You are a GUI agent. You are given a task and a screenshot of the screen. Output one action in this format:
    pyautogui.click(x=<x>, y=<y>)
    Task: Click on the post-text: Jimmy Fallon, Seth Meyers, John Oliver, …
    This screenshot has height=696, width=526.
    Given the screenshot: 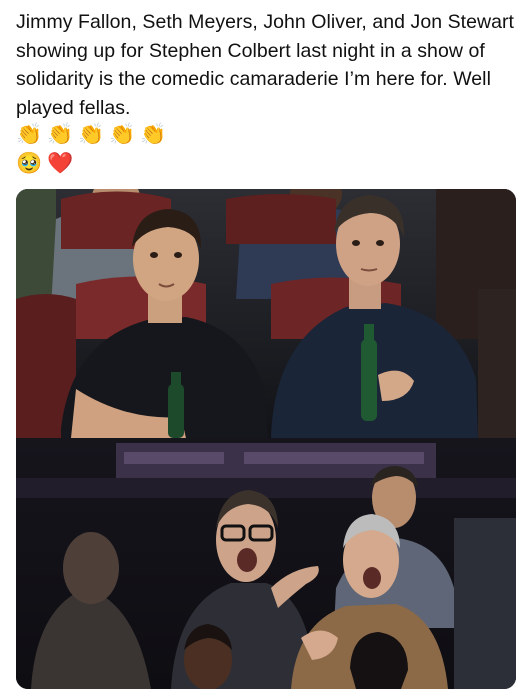 What is the action you would take?
    pyautogui.click(x=265, y=65)
    